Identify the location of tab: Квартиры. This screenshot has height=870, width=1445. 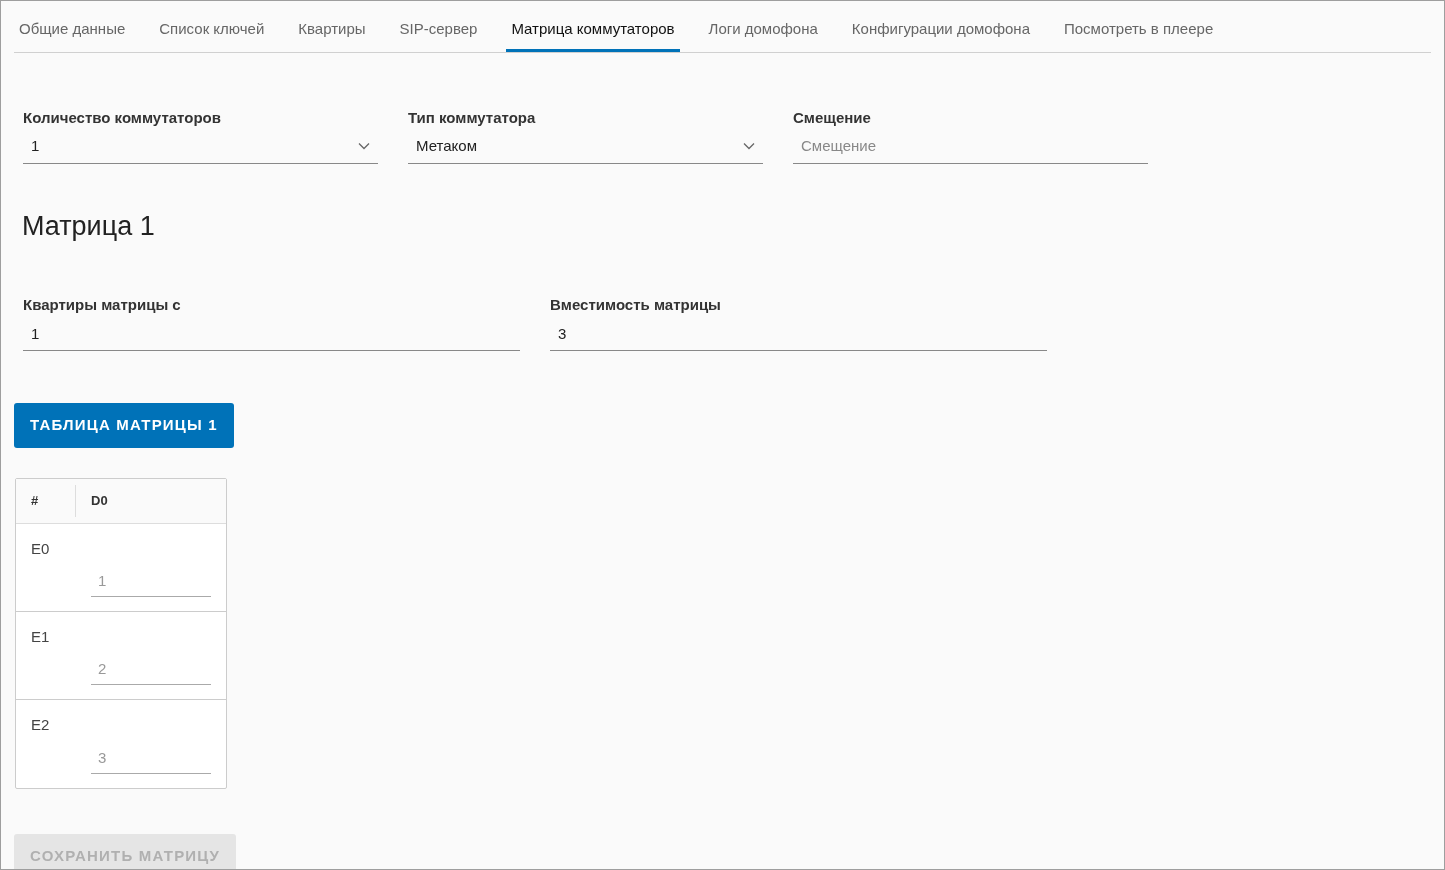
(332, 26).